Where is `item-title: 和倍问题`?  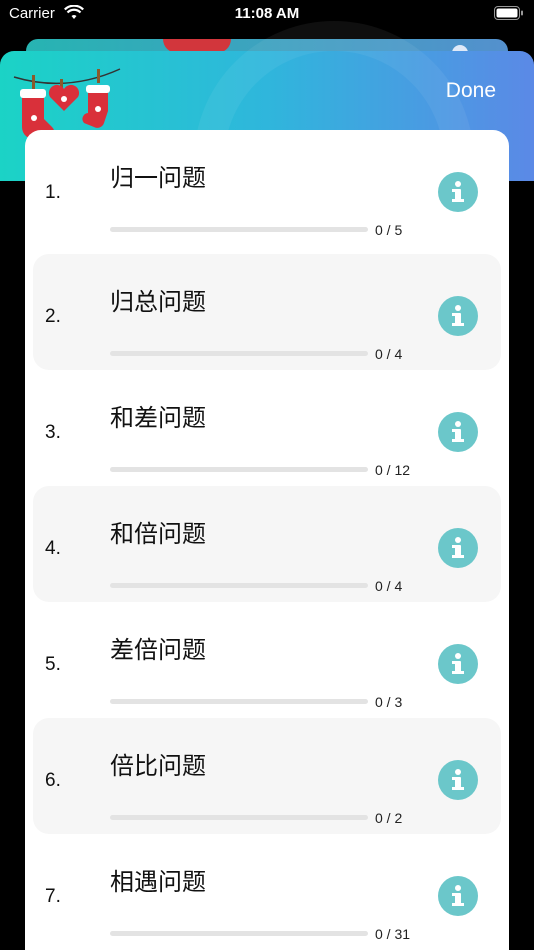
item-title: 和倍问题 is located at coordinates (158, 534).